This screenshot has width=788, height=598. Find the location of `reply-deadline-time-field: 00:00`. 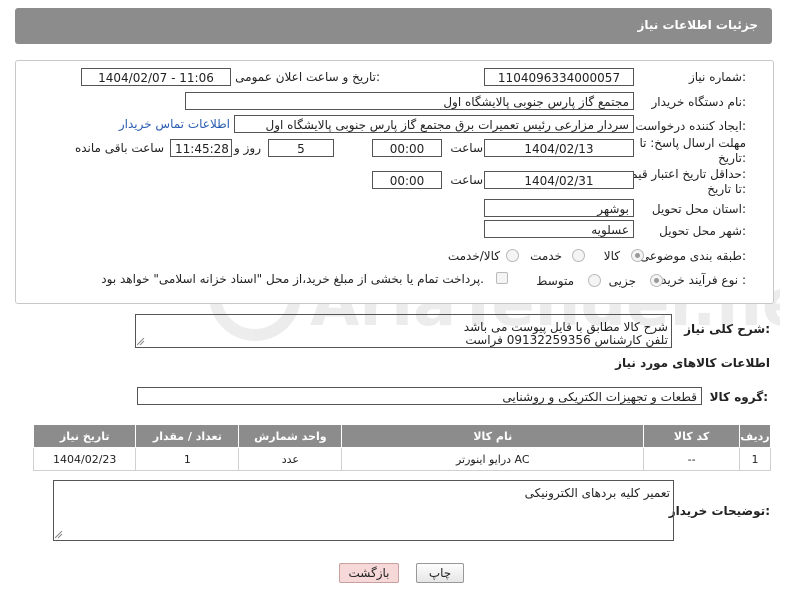

reply-deadline-time-field: 00:00 is located at coordinates (407, 148).